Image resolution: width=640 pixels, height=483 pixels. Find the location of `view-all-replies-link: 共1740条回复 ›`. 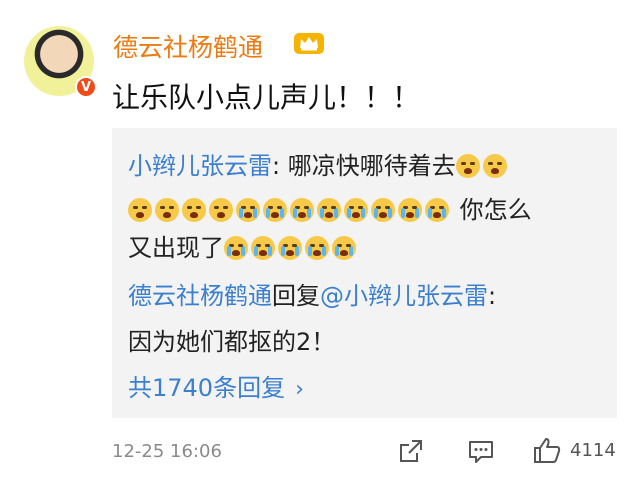

view-all-replies-link: 共1740条回复 › is located at coordinates (216, 385).